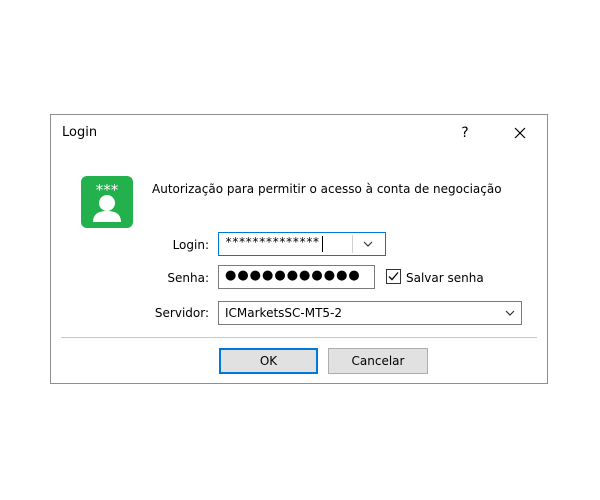 The width and height of the screenshot is (600, 500). What do you see at coordinates (284, 313) in the screenshot?
I see `server-value: ICMarketsSC-MT5-2` at bounding box center [284, 313].